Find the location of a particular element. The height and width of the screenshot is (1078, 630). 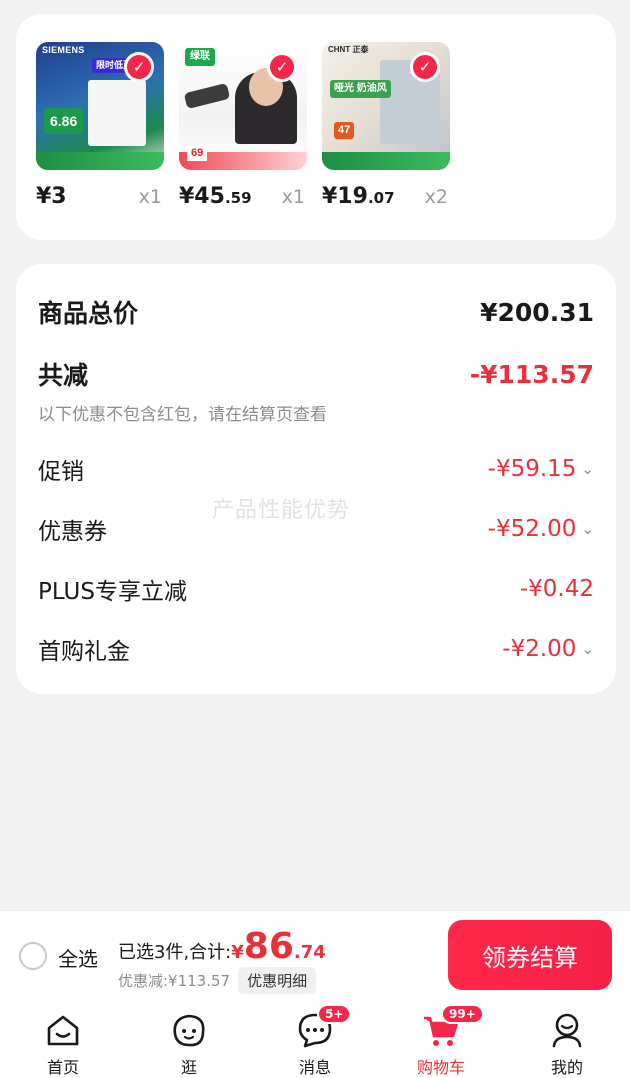

saved-info: 优惠减:¥113.57 优惠明细 is located at coordinates (217, 980).